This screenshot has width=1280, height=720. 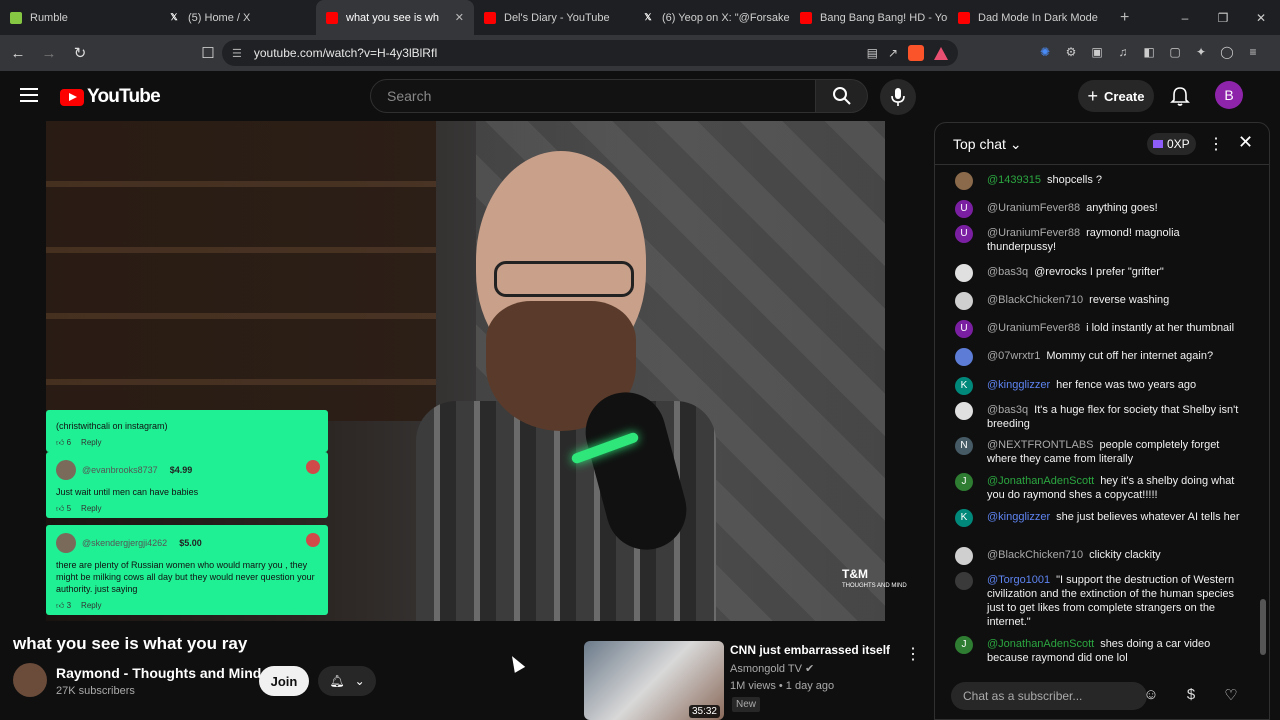 I want to click on browser-tab: Del's Diary - YouTube, so click(x=553, y=17).